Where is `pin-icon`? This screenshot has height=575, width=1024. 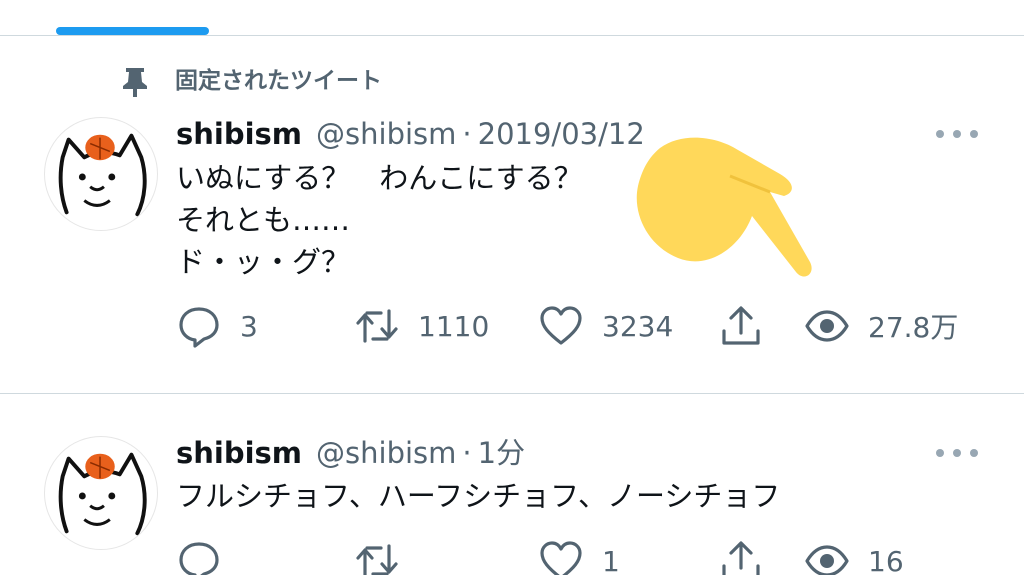
pin-icon is located at coordinates (135, 82).